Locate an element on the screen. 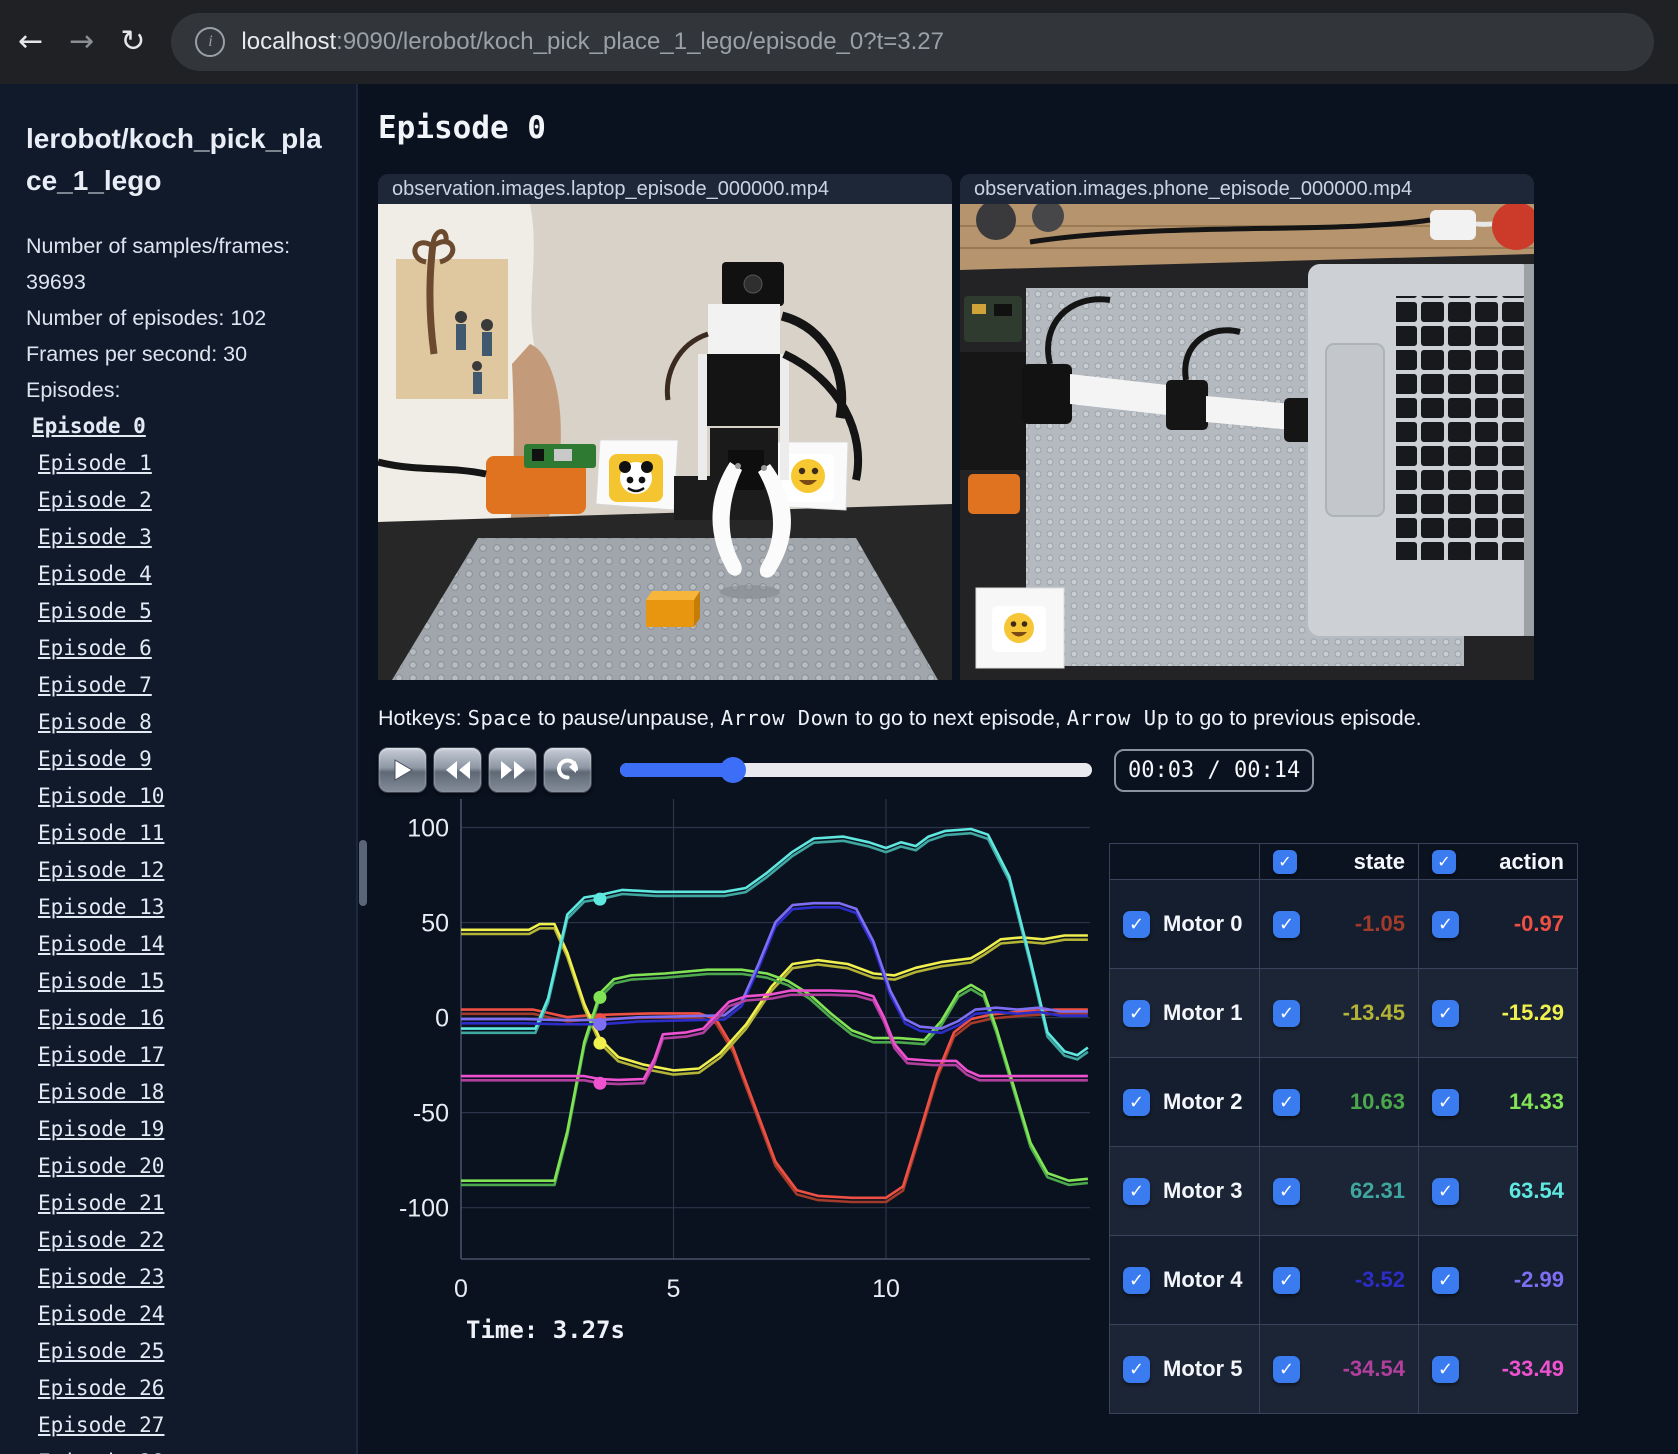 This screenshot has height=1454, width=1678. panda-box is located at coordinates (637, 475).